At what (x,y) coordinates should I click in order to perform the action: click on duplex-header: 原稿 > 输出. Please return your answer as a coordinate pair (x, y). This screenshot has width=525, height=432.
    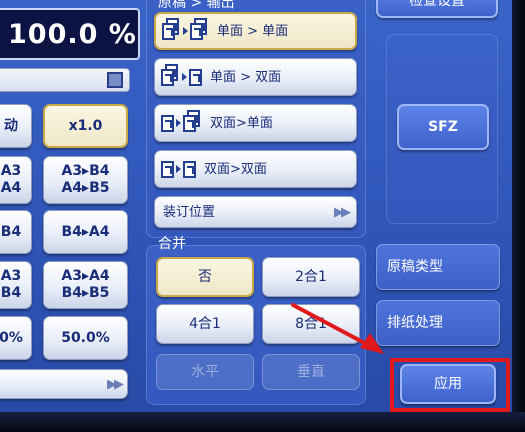
    Looking at the image, I should click on (196, 5).